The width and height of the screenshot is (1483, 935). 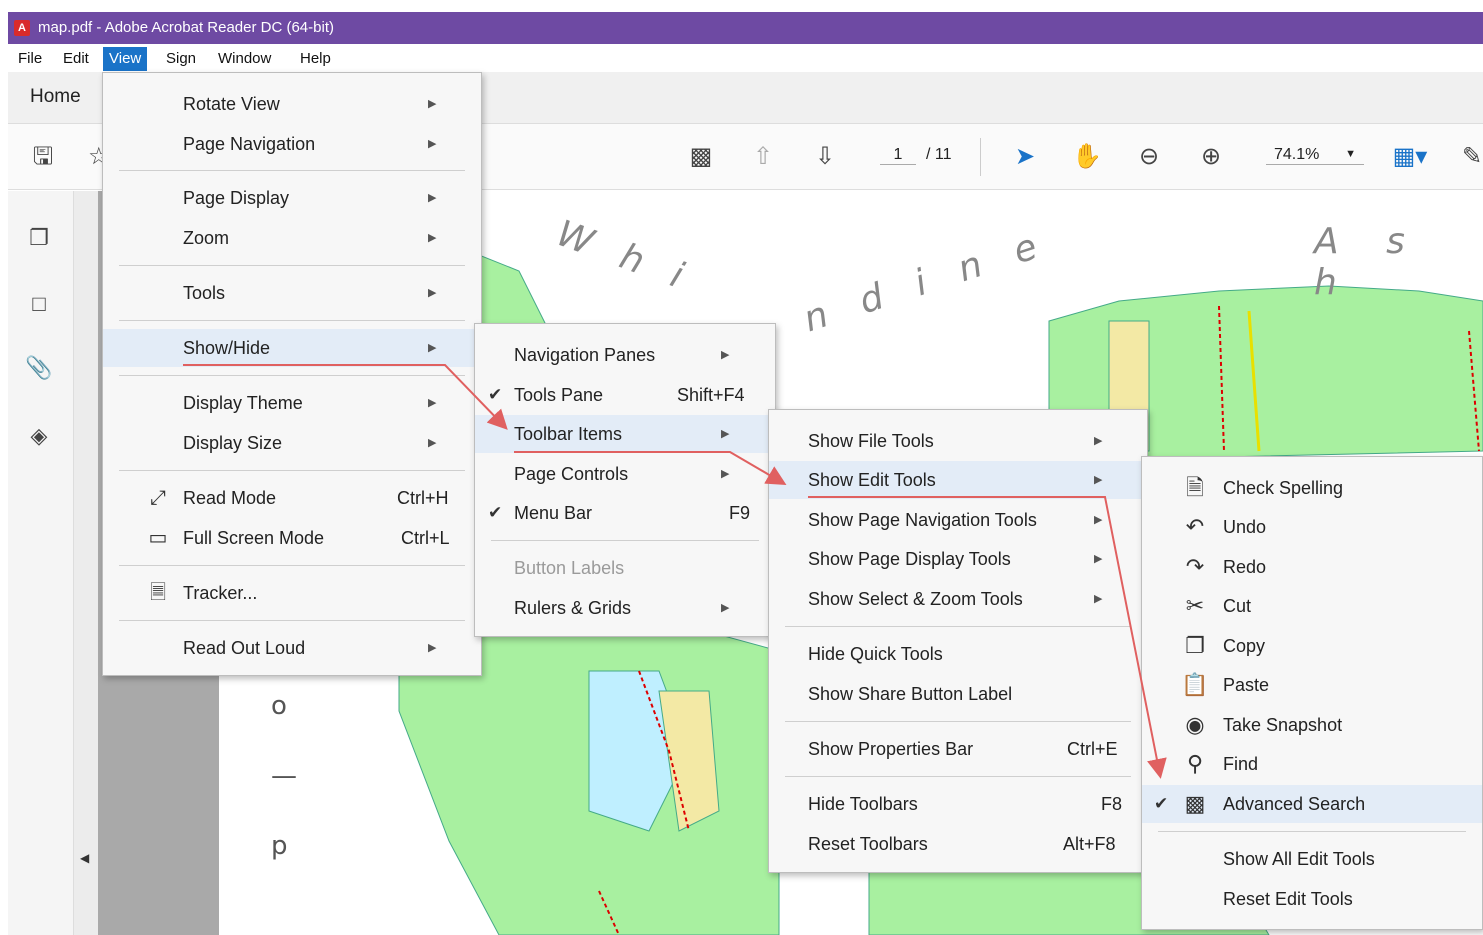 I want to click on menu-item-menu-bar: ✔ Menu Bar F9, so click(x=625, y=513).